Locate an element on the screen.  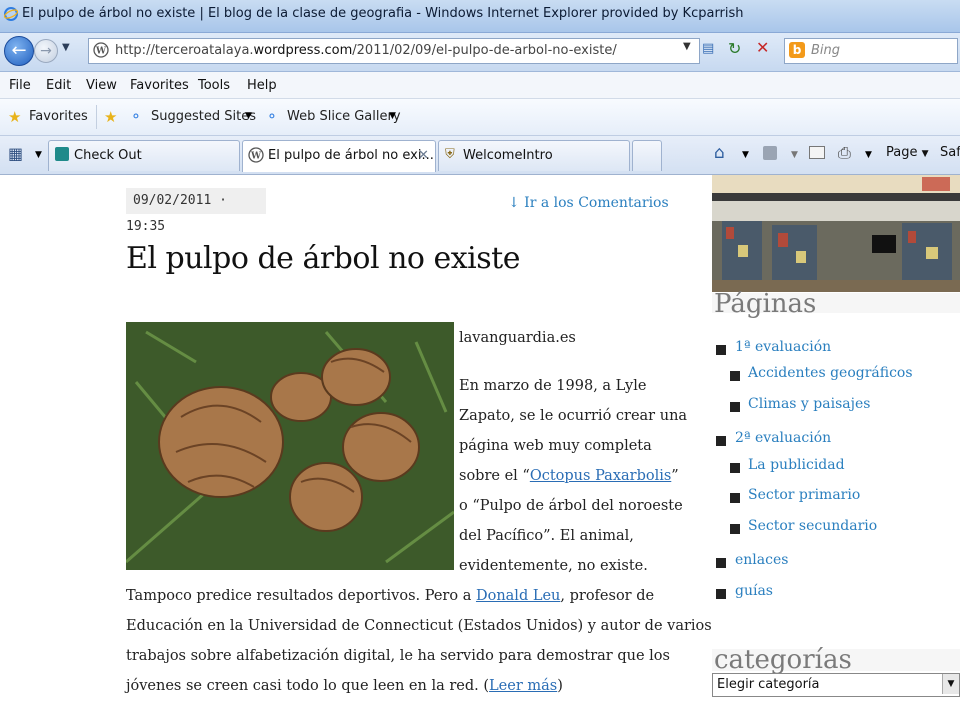
sidebar-item-sector-primario: Sector primario is located at coordinates (804, 495).